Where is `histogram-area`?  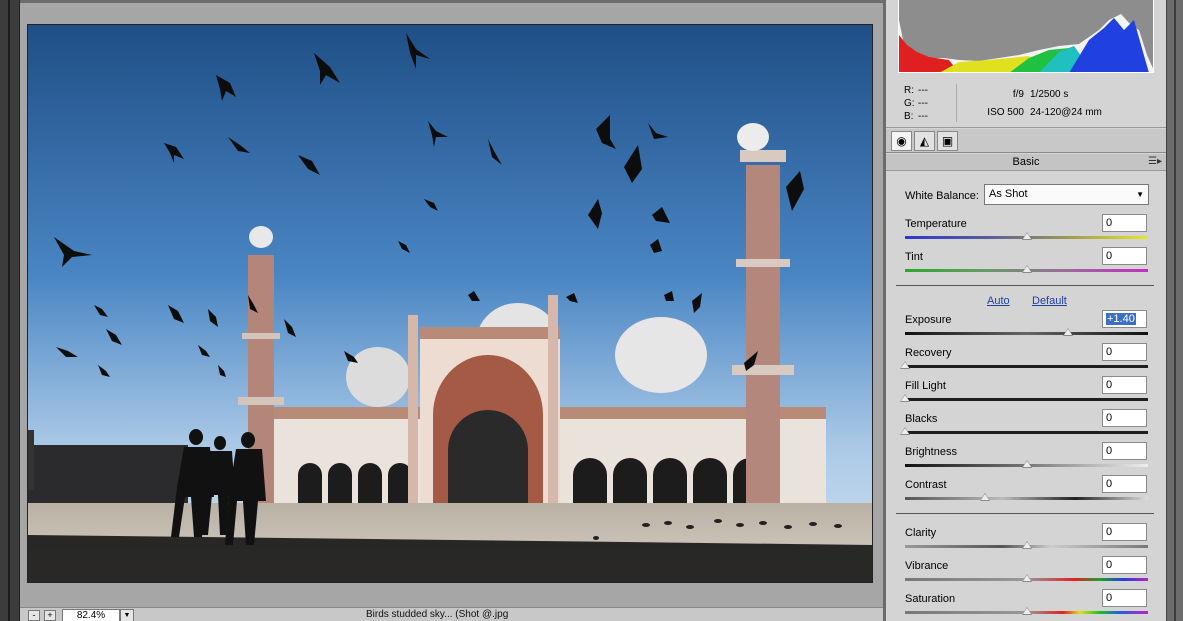
histogram-area is located at coordinates (1026, 39).